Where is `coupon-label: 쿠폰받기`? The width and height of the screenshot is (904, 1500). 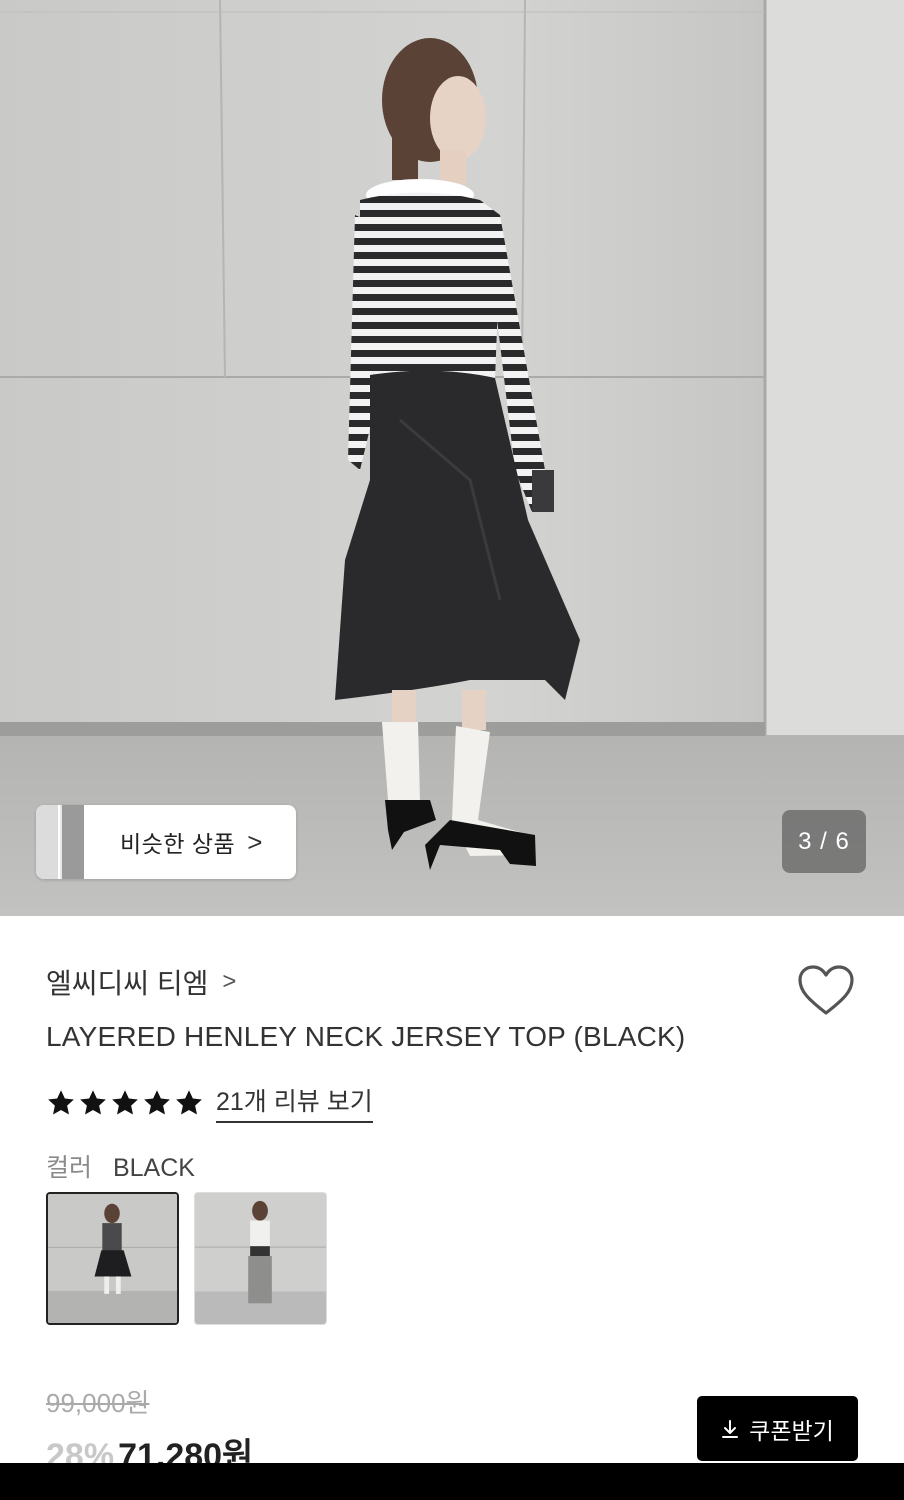 coupon-label: 쿠폰받기 is located at coordinates (791, 1430).